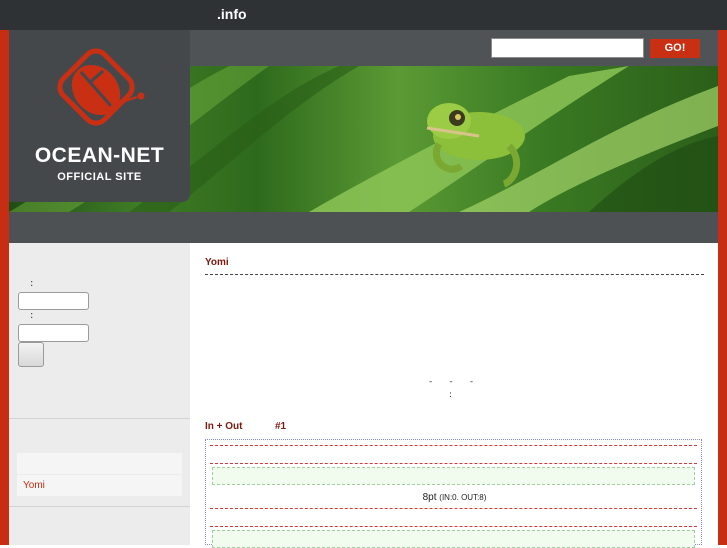 The width and height of the screenshot is (727, 548). I want to click on nav-bar, so click(363, 227).